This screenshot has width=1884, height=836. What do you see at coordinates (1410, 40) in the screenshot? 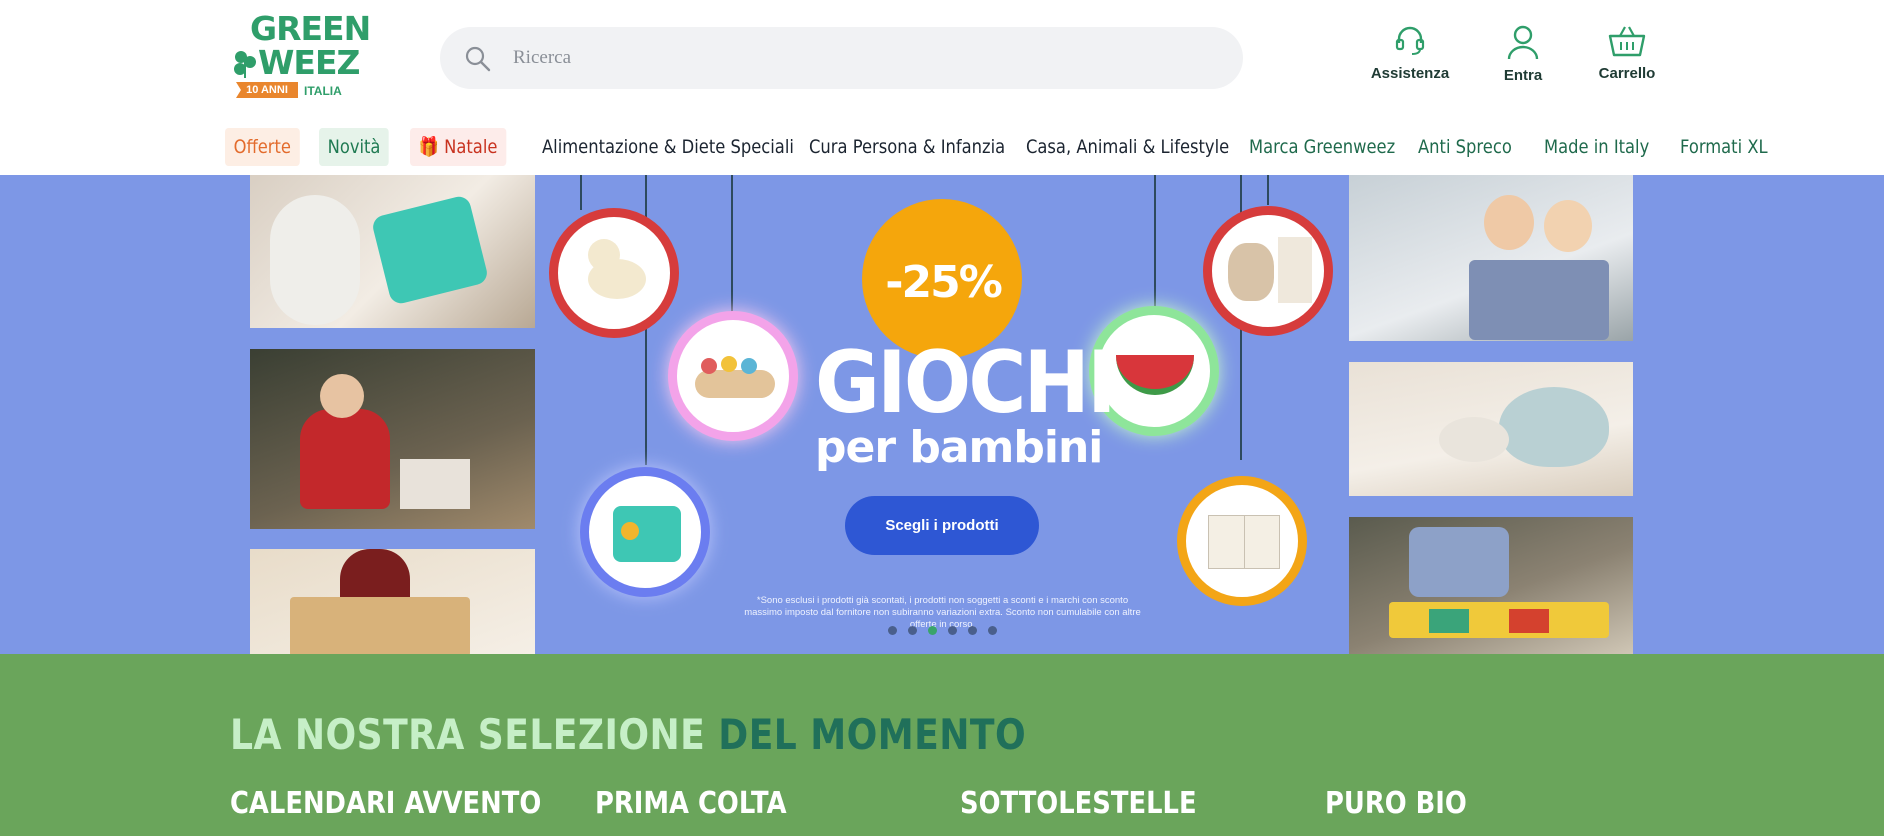
I see `headset-icon` at bounding box center [1410, 40].